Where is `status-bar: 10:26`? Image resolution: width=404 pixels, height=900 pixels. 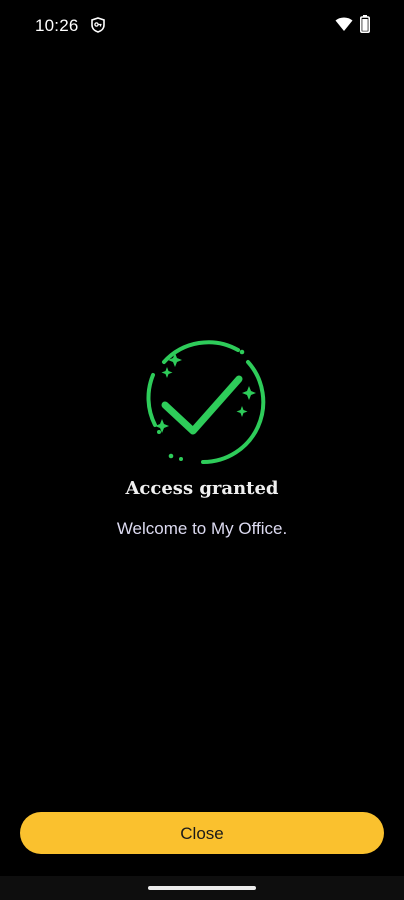 status-bar: 10:26 is located at coordinates (202, 26).